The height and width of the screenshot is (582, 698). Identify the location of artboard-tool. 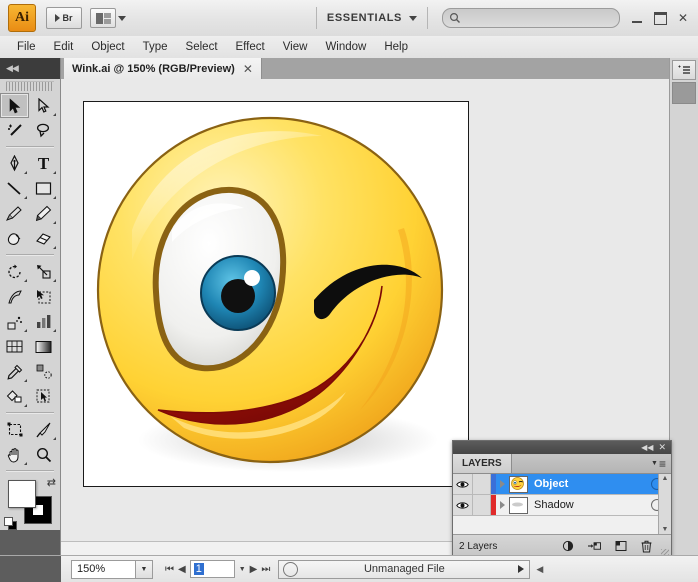
(14, 429).